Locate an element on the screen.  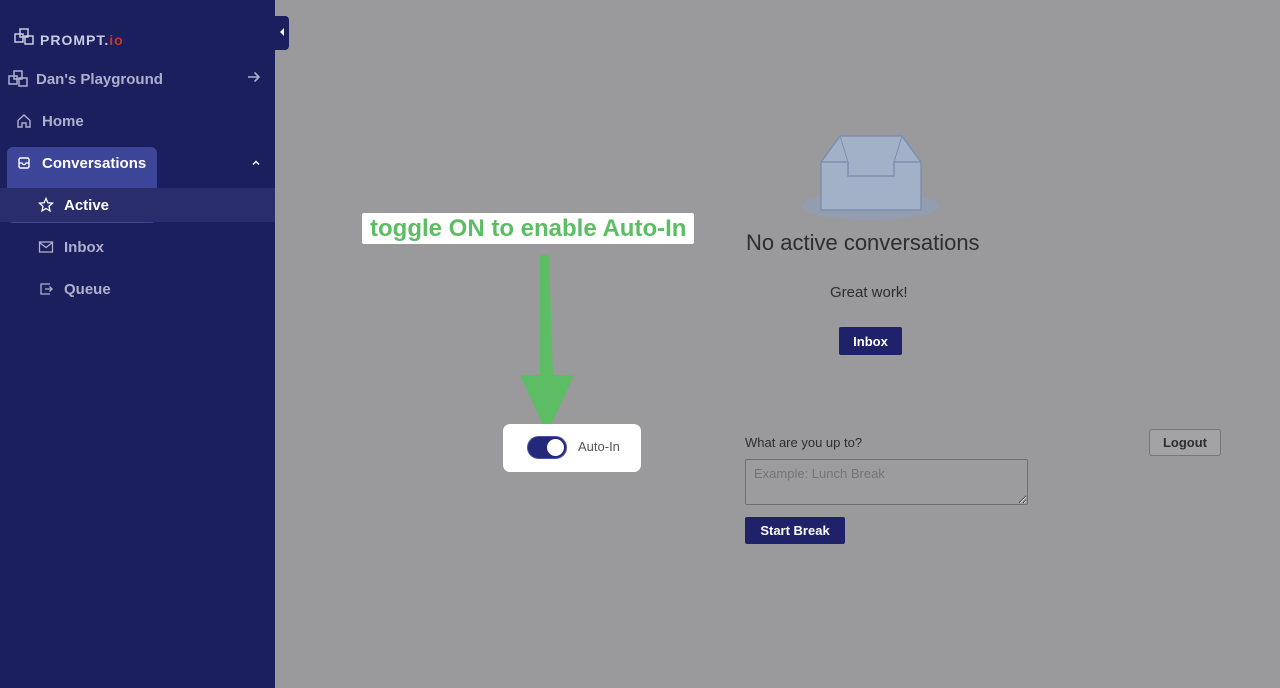
sidebar-item-queue: Queue is located at coordinates (137, 289).